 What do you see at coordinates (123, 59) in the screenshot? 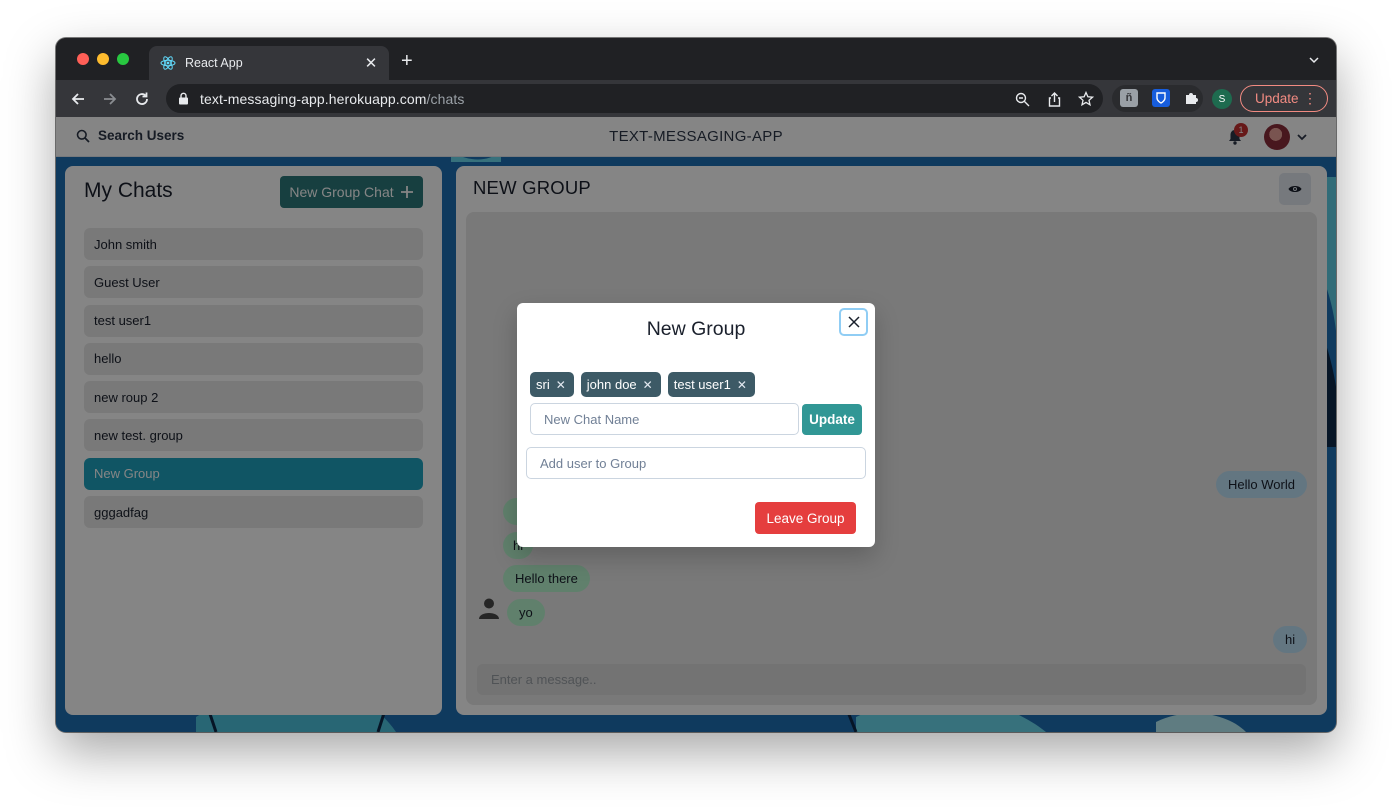
I see `maximize-window-button` at bounding box center [123, 59].